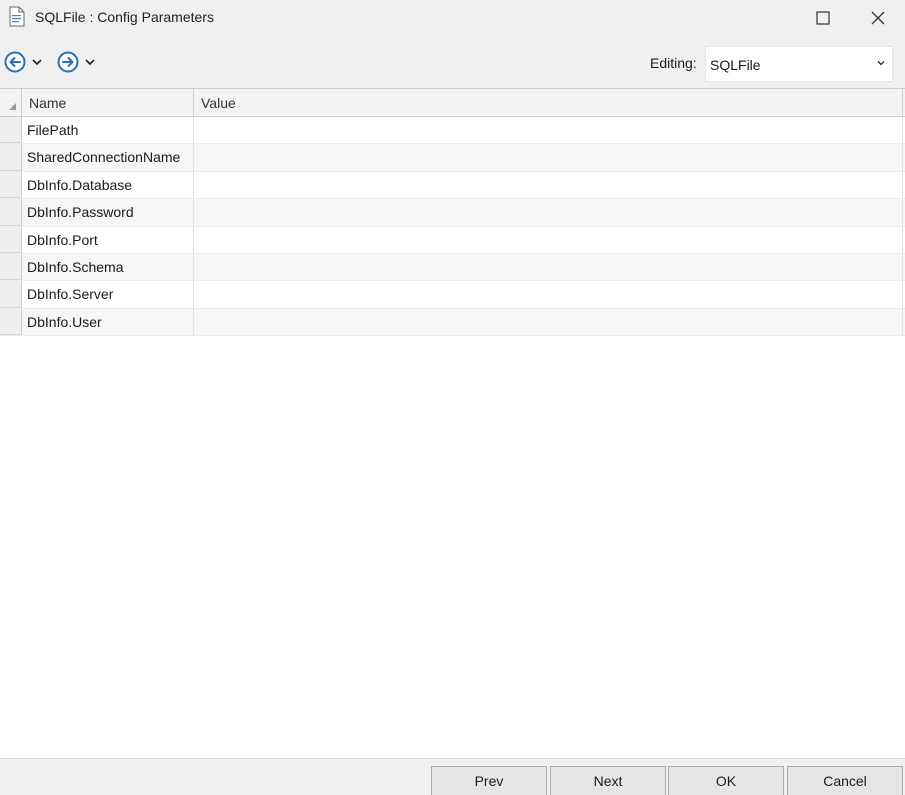 The width and height of the screenshot is (905, 795). Describe the element at coordinates (452, 62) in the screenshot. I see `toolbar: Editing: SQLFile` at that location.